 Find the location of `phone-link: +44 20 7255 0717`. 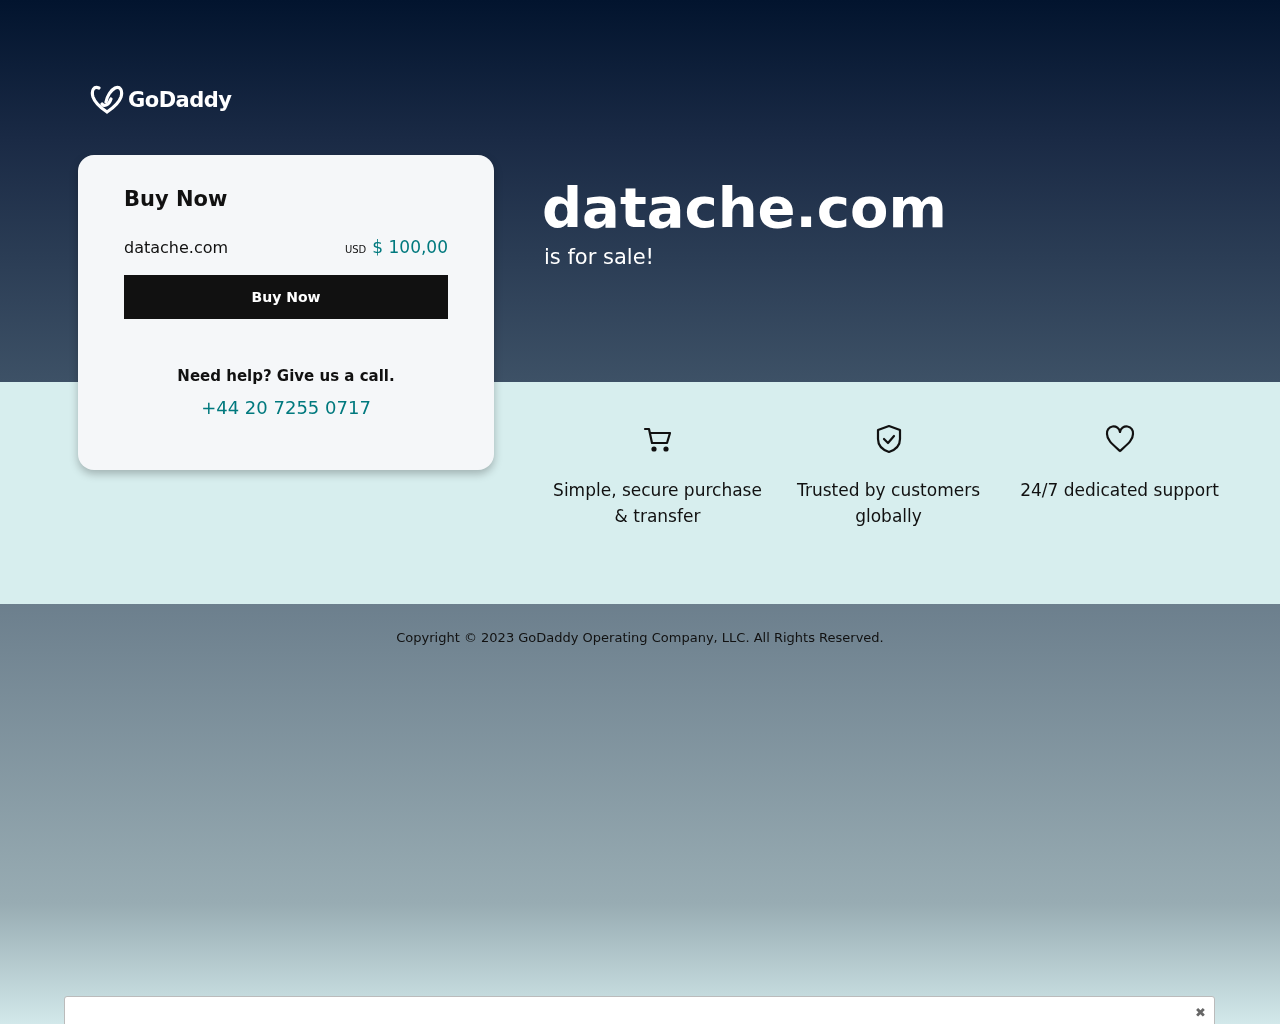

phone-link: +44 20 7255 0717 is located at coordinates (286, 407).